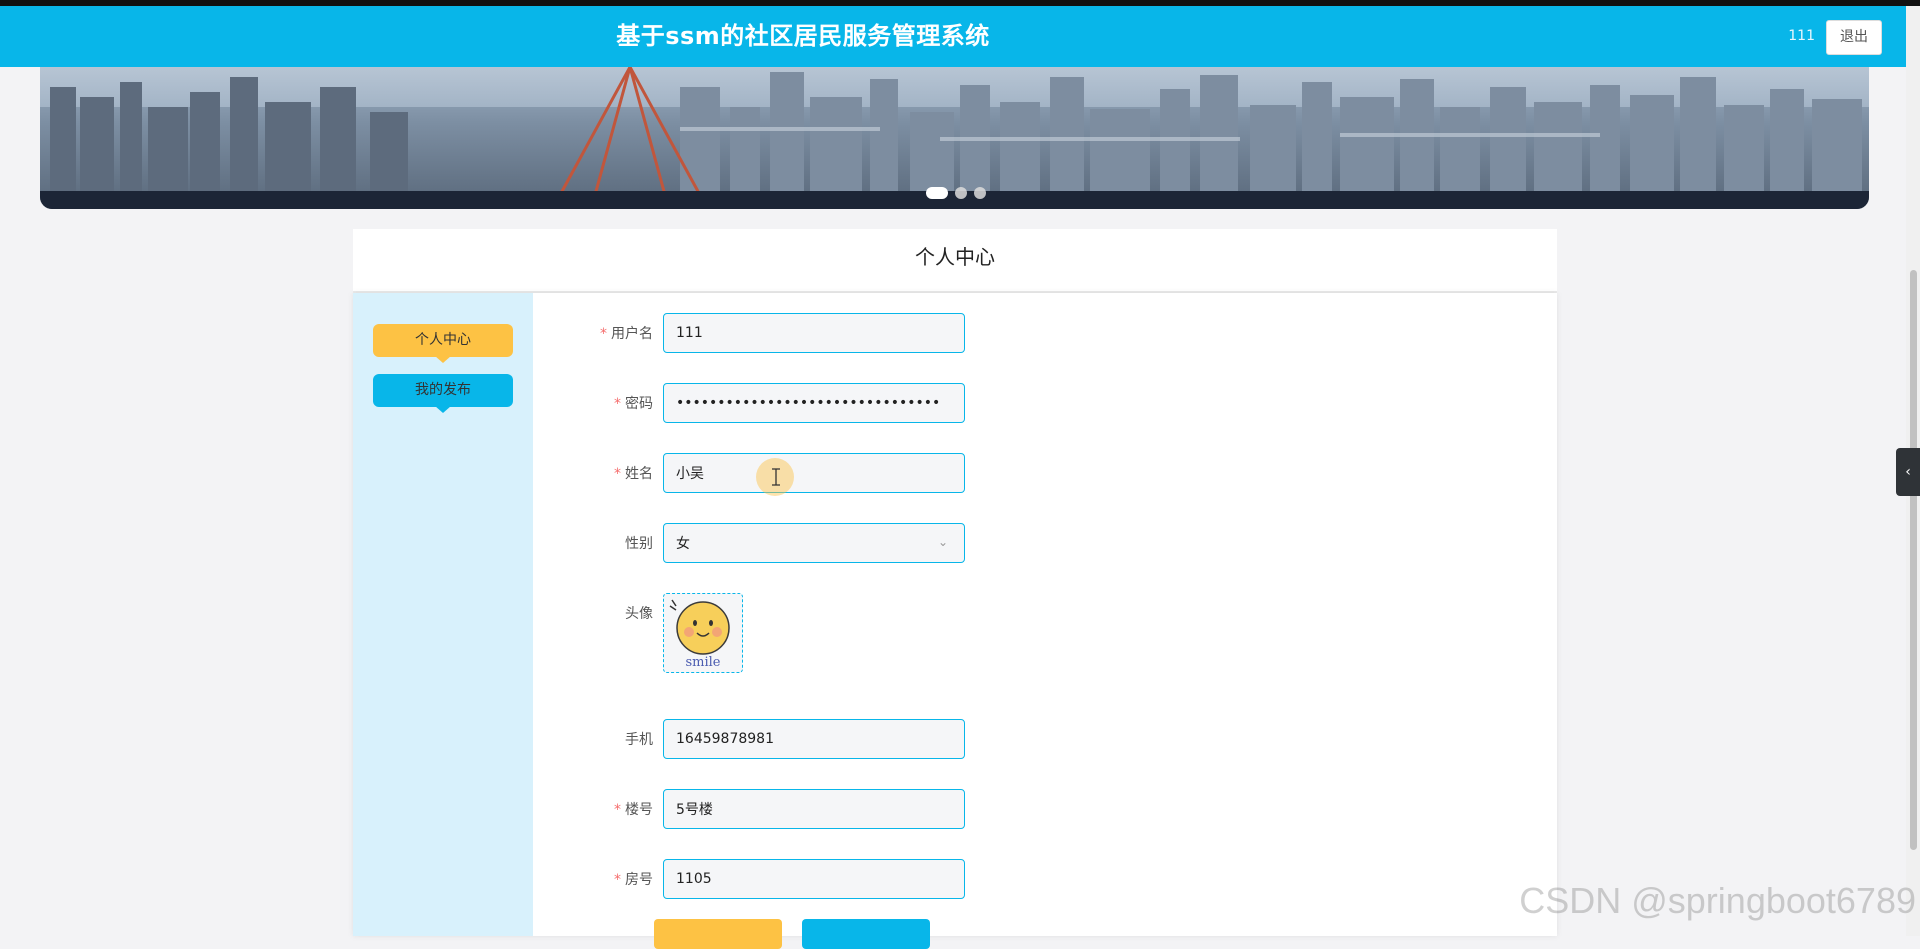  What do you see at coordinates (699, 634) in the screenshot?
I see `avatar-image: smile` at bounding box center [699, 634].